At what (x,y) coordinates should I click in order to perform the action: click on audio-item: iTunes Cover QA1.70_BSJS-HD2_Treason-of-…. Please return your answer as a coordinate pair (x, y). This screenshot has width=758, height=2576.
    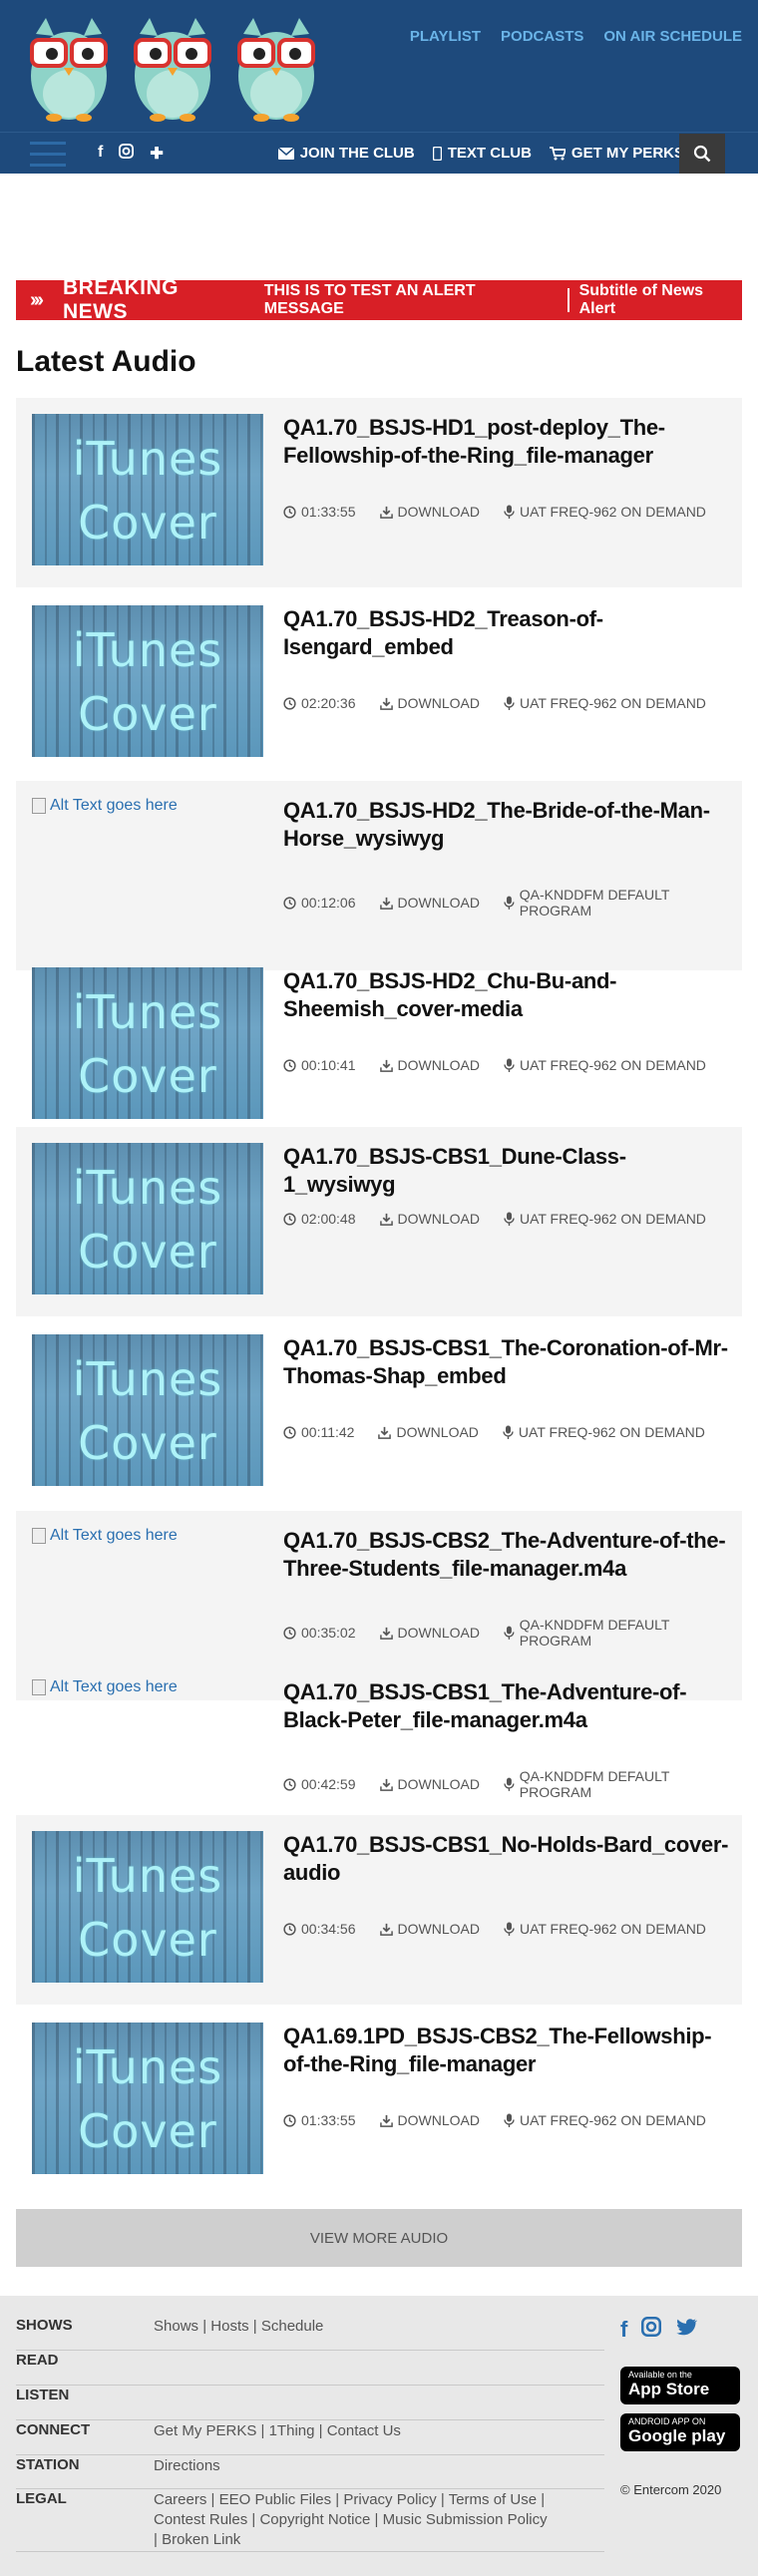
    Looking at the image, I should click on (379, 684).